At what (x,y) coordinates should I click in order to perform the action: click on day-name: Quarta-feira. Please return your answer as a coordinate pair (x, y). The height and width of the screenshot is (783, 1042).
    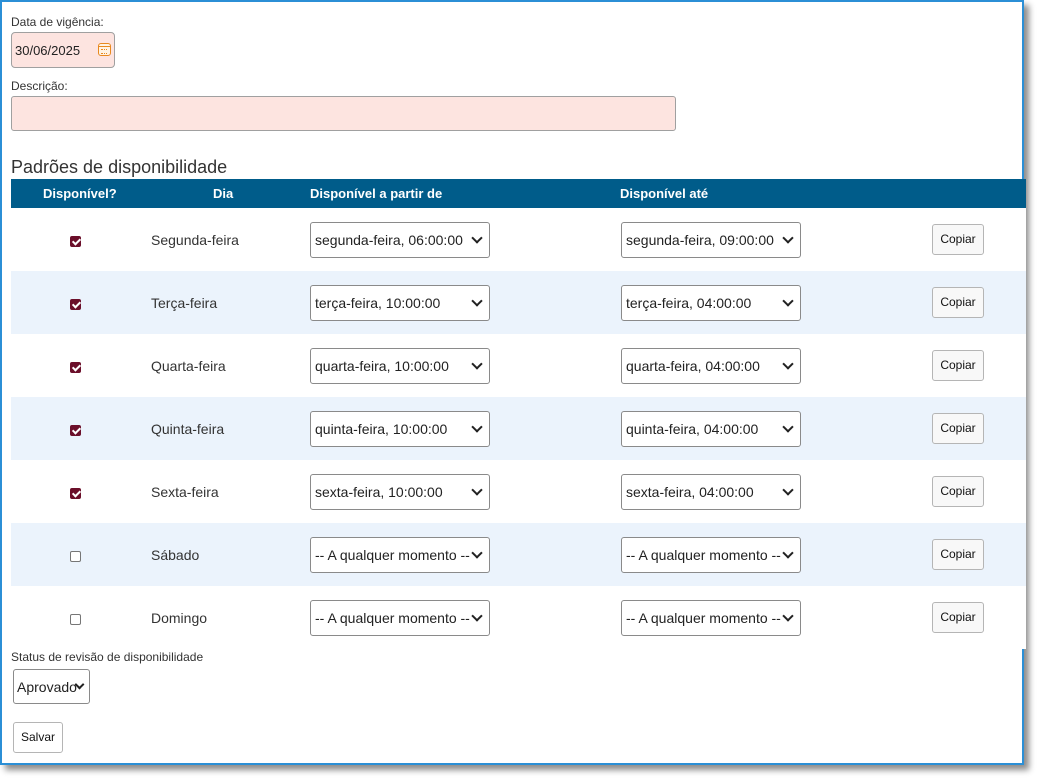
    Looking at the image, I should click on (188, 366).